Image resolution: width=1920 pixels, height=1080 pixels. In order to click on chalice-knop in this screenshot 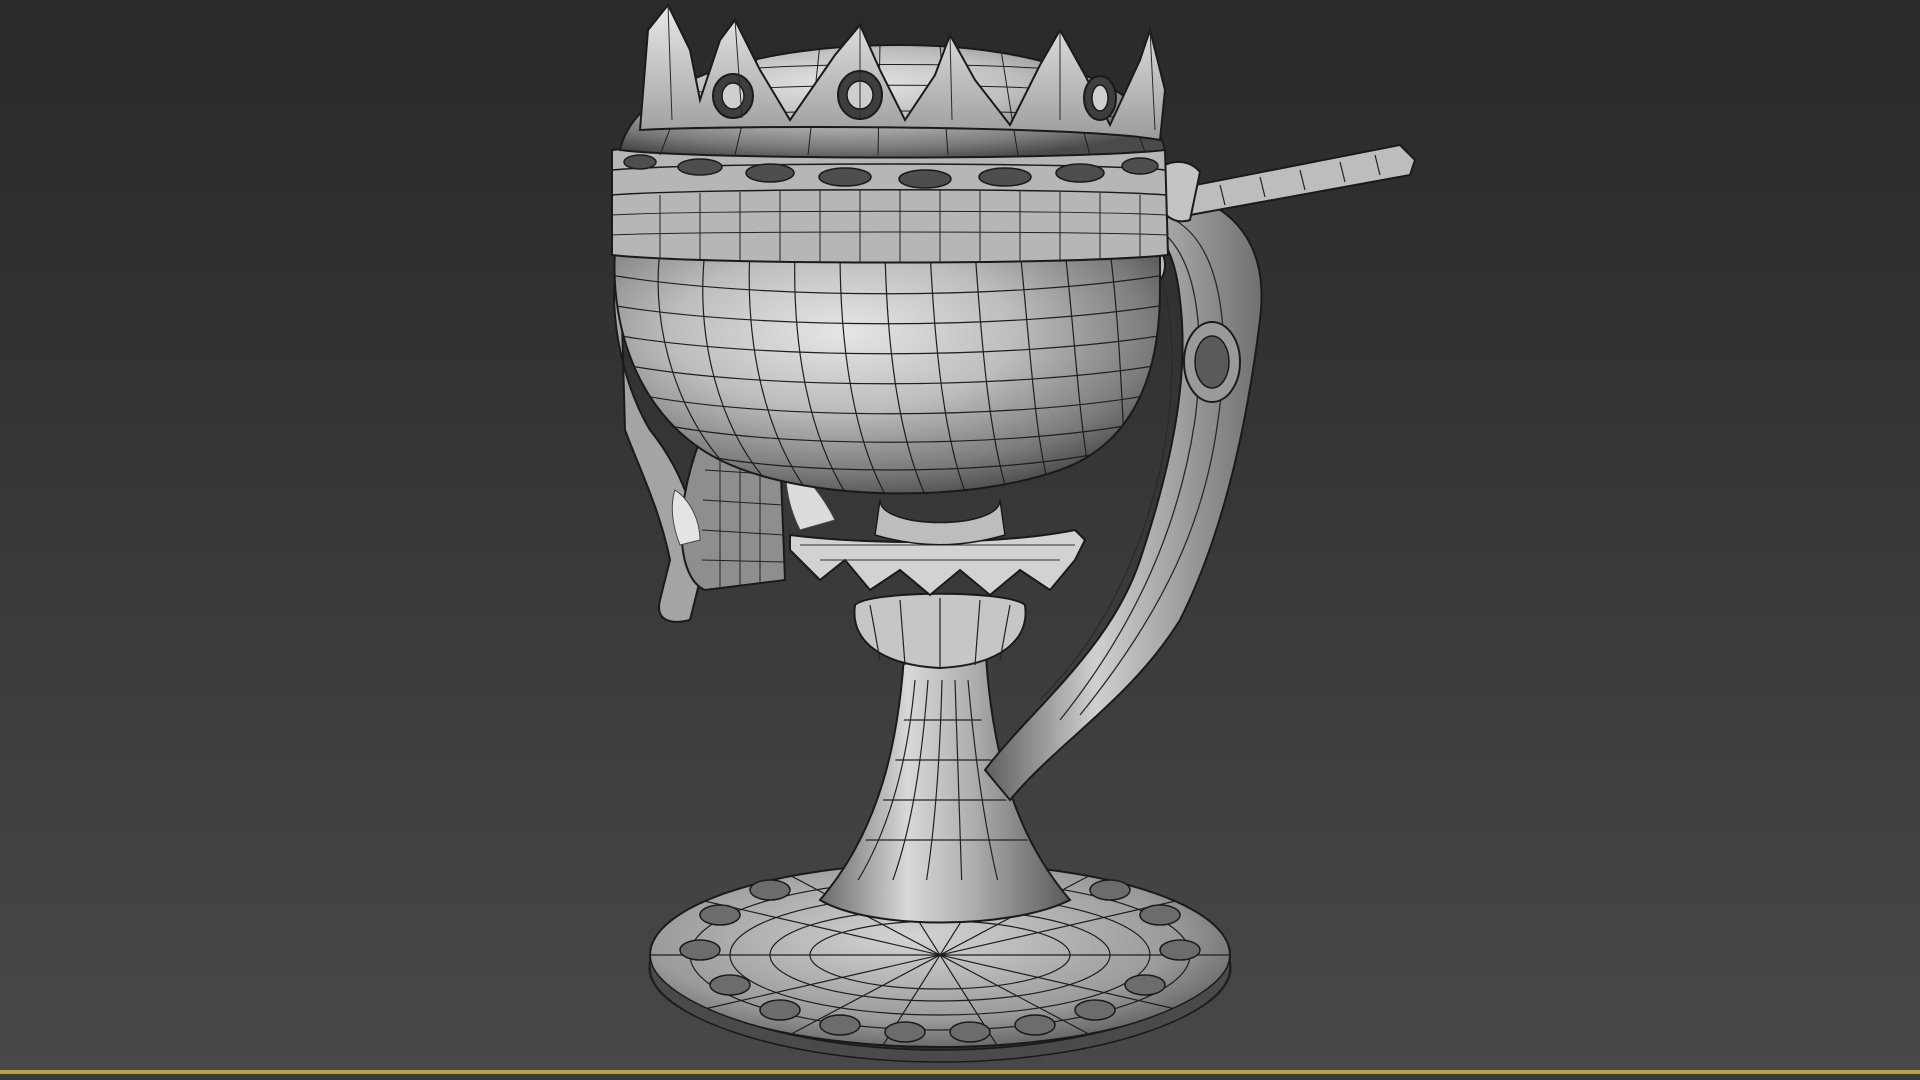, I will do `click(938, 584)`.